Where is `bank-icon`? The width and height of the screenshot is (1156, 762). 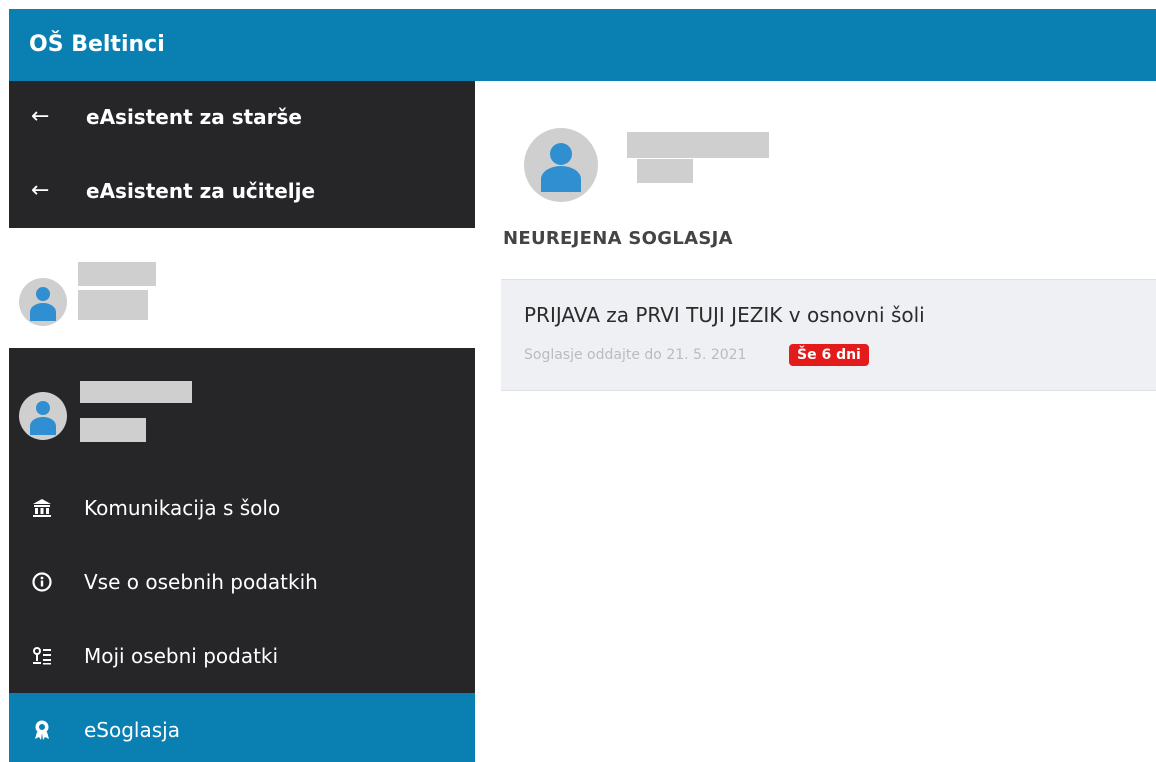
bank-icon is located at coordinates (42, 508).